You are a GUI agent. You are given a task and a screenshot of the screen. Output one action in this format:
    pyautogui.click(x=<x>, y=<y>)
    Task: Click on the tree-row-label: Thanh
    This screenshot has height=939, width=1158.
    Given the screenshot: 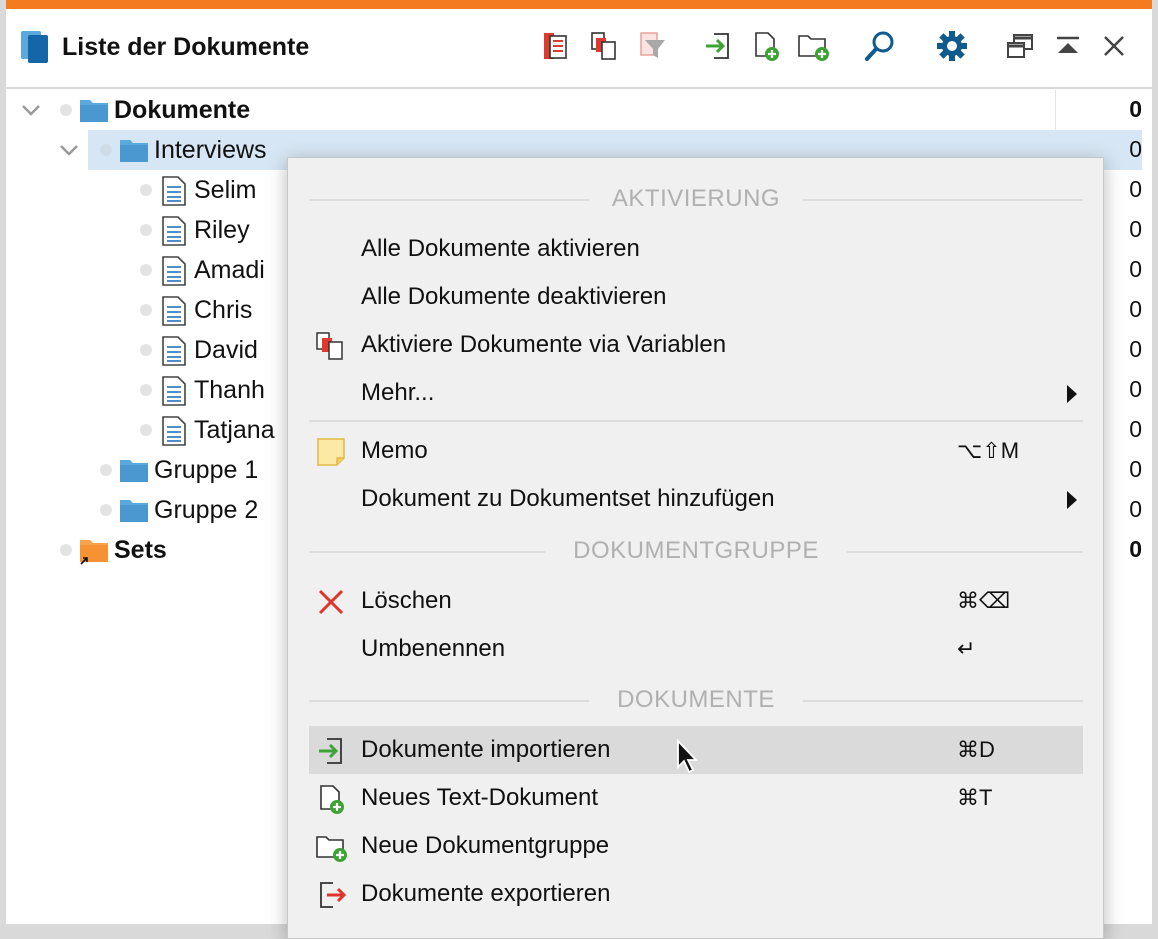 What is the action you would take?
    pyautogui.click(x=229, y=390)
    